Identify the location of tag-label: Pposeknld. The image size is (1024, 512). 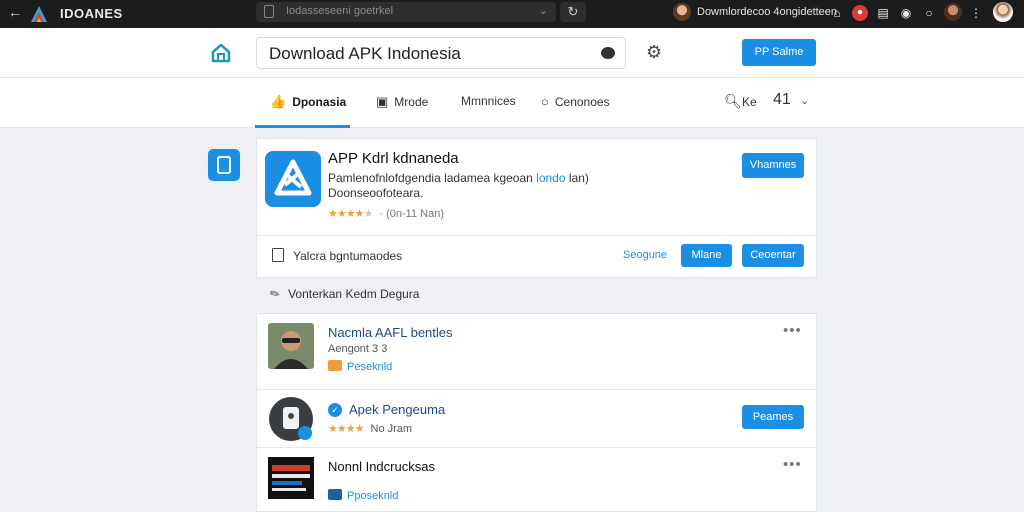
(373, 496).